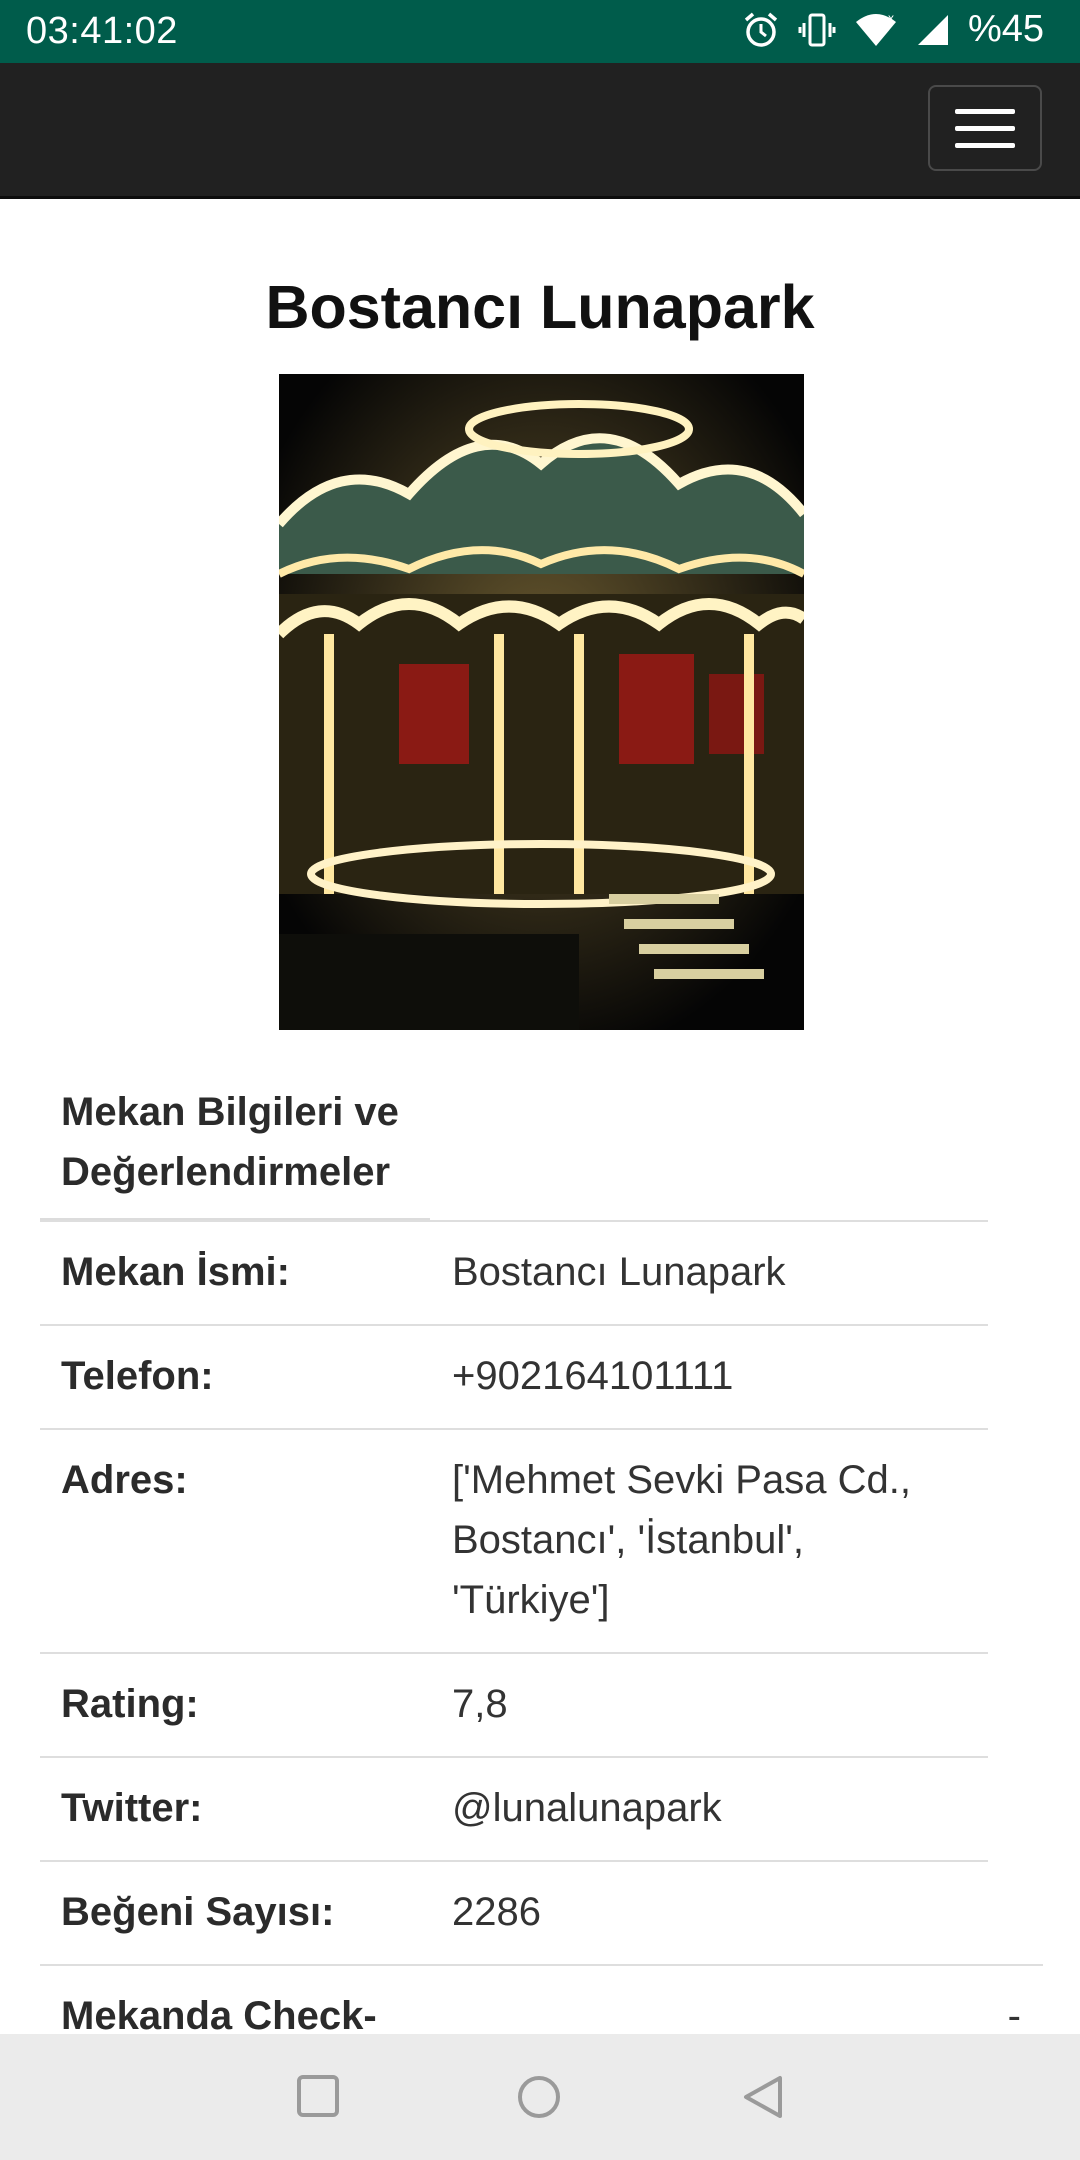  I want to click on row-value: 2286, so click(496, 1912).